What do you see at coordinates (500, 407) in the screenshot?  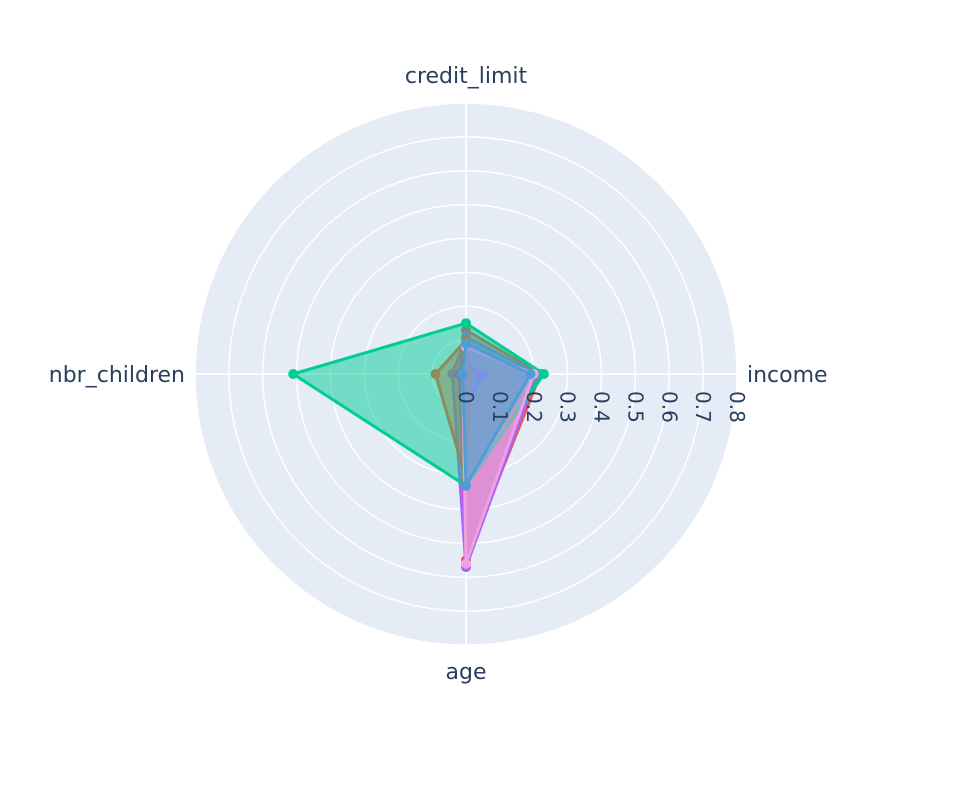 I see `radial-tick-label: 0.1` at bounding box center [500, 407].